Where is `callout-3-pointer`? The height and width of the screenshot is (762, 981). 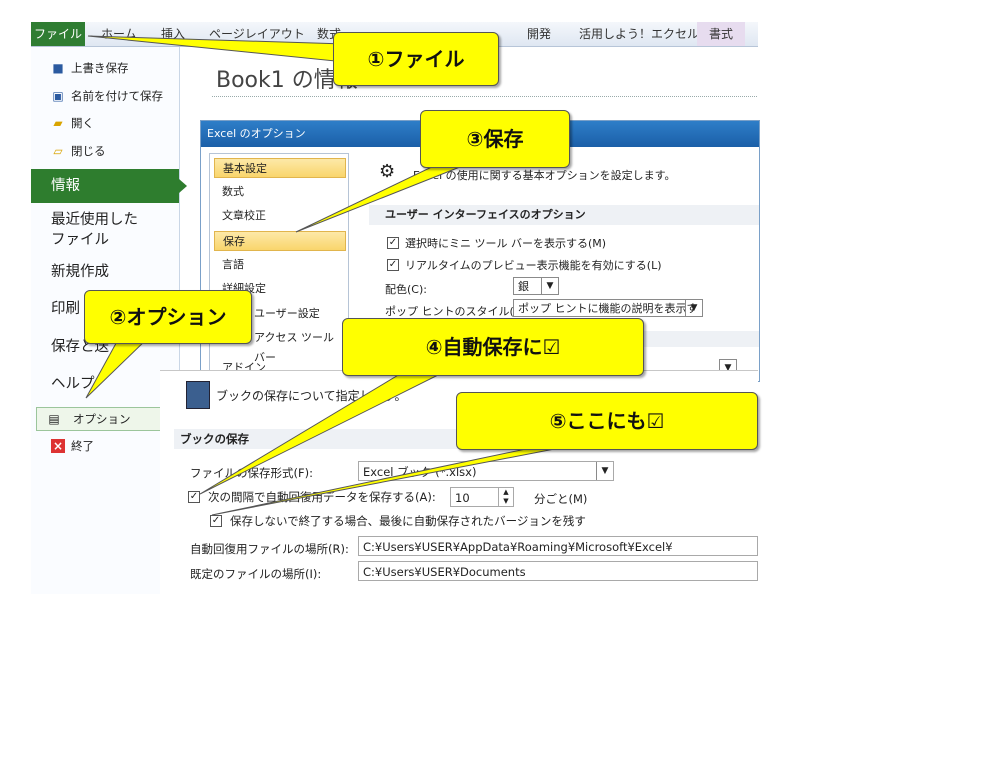 callout-3-pointer is located at coordinates (383, 197).